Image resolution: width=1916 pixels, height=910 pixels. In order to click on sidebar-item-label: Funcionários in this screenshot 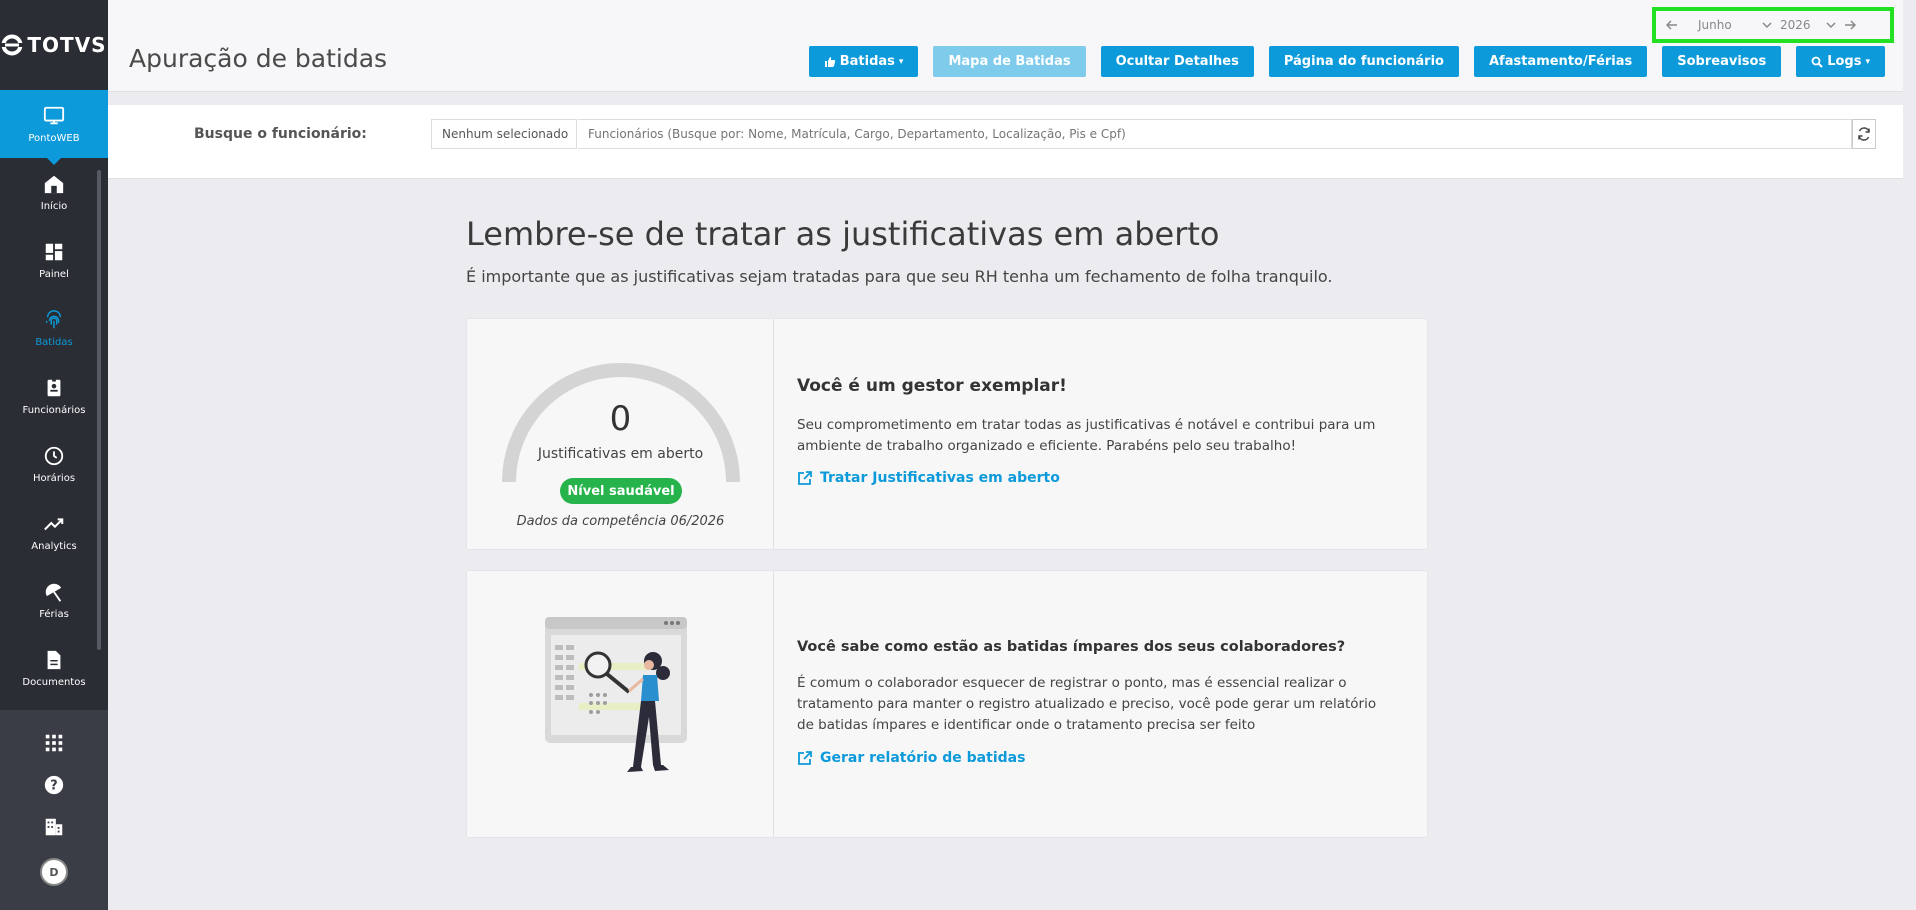, I will do `click(54, 410)`.